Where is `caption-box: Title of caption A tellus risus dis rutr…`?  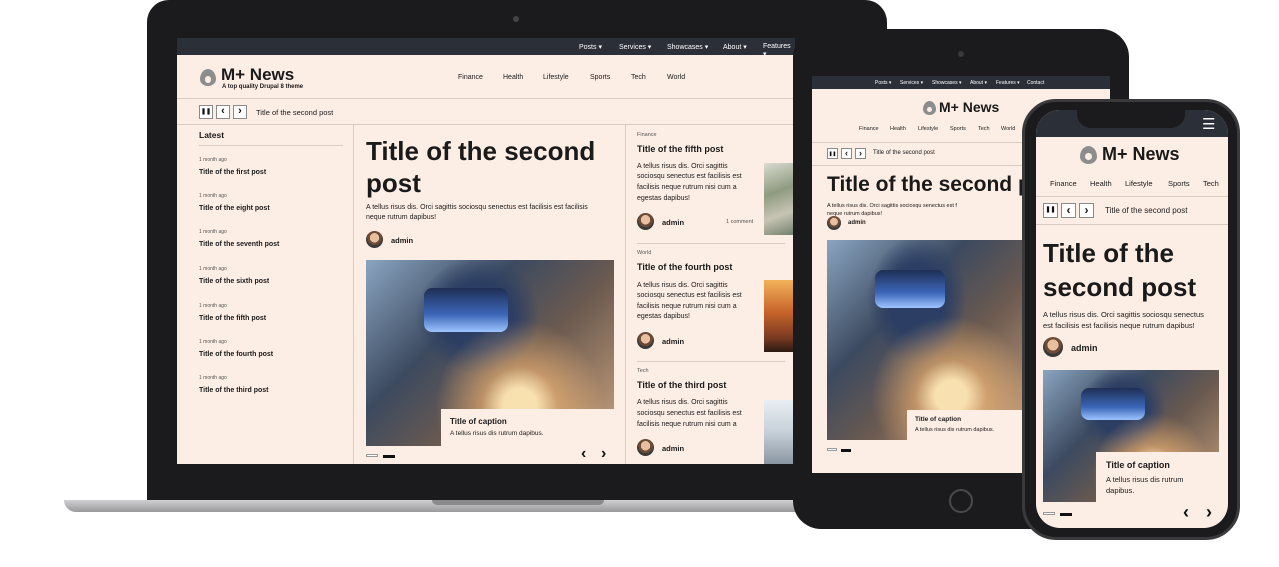 caption-box: Title of caption A tellus risus dis rutr… is located at coordinates (1157, 477).